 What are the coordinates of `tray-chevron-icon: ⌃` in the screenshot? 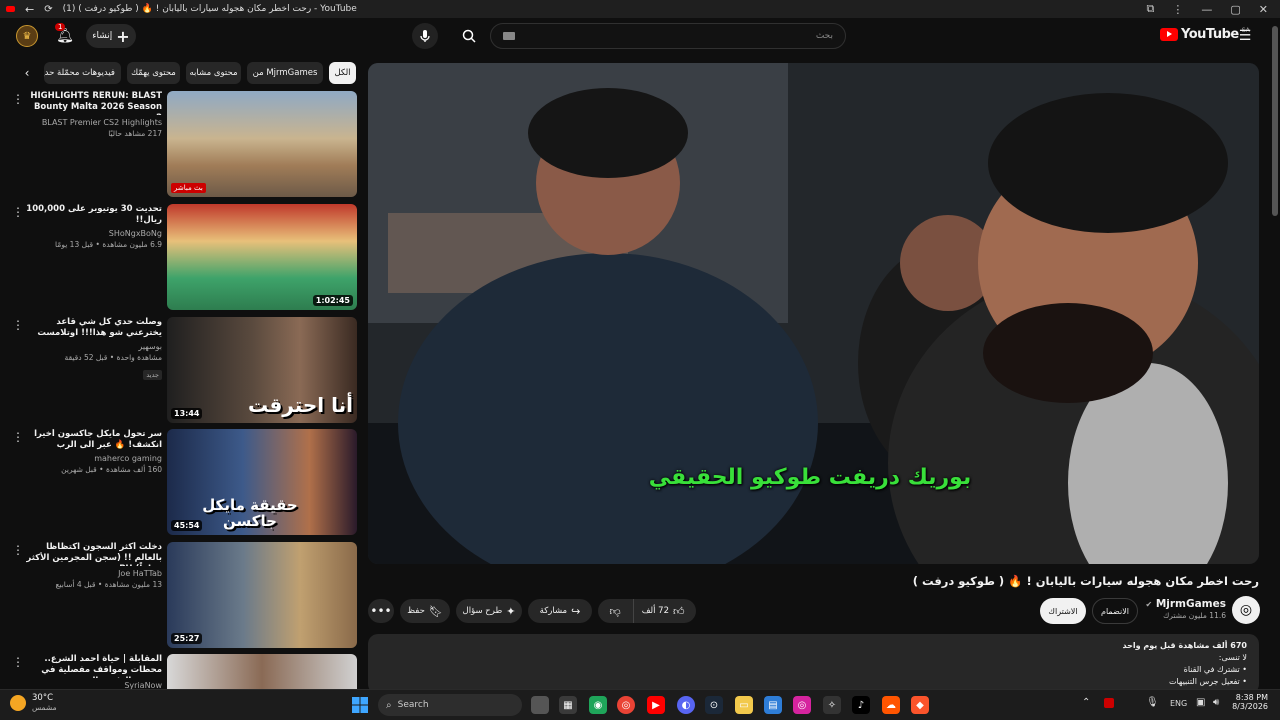 It's located at (1086, 702).